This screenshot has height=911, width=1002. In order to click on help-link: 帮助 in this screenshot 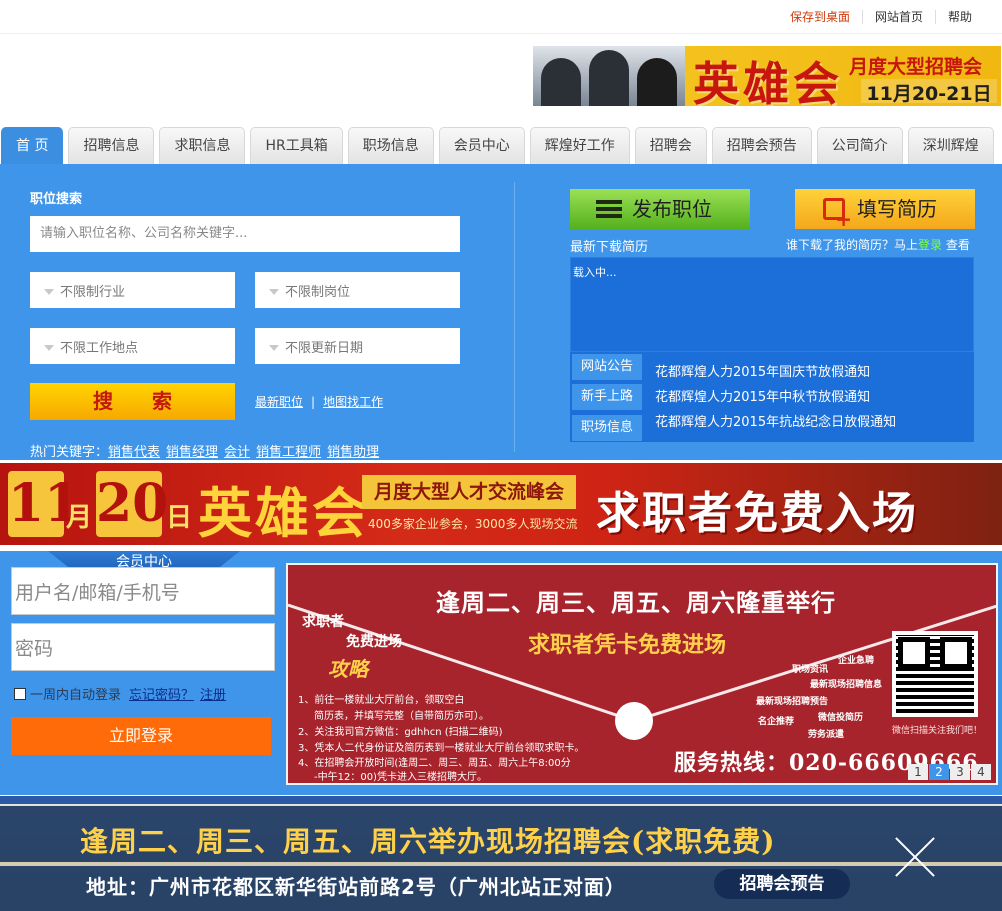, I will do `click(959, 17)`.